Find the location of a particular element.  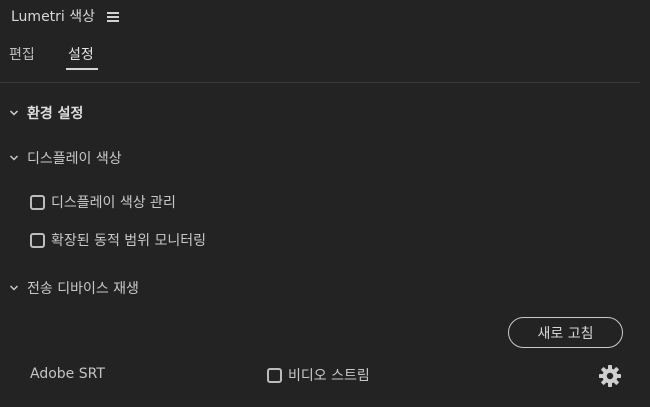

refresh-button: 새로 고침 is located at coordinates (565, 332).